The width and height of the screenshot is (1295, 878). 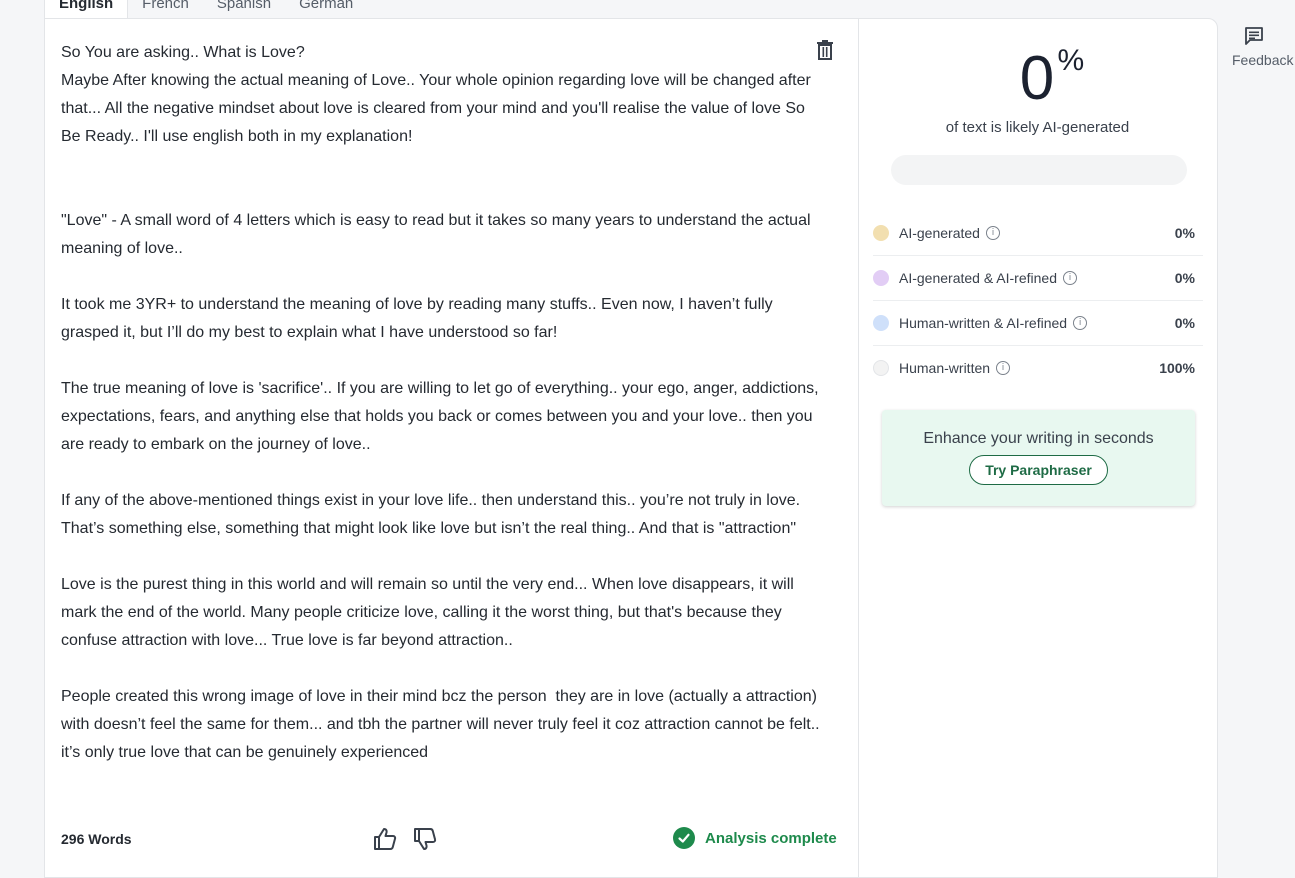 I want to click on tab-french: French, so click(x=165, y=9).